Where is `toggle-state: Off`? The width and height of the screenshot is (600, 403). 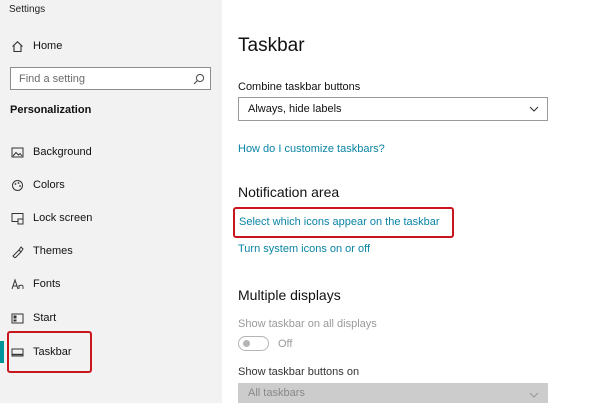
toggle-state: Off is located at coordinates (285, 344).